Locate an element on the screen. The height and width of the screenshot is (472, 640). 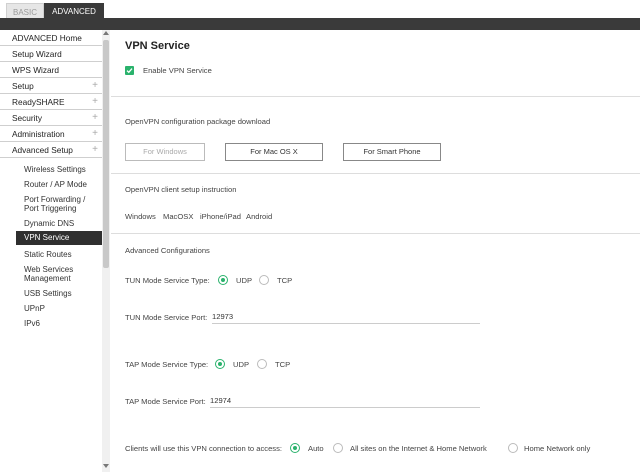
sidebar-subitem-port-triggering: Port Triggering is located at coordinates (59, 208).